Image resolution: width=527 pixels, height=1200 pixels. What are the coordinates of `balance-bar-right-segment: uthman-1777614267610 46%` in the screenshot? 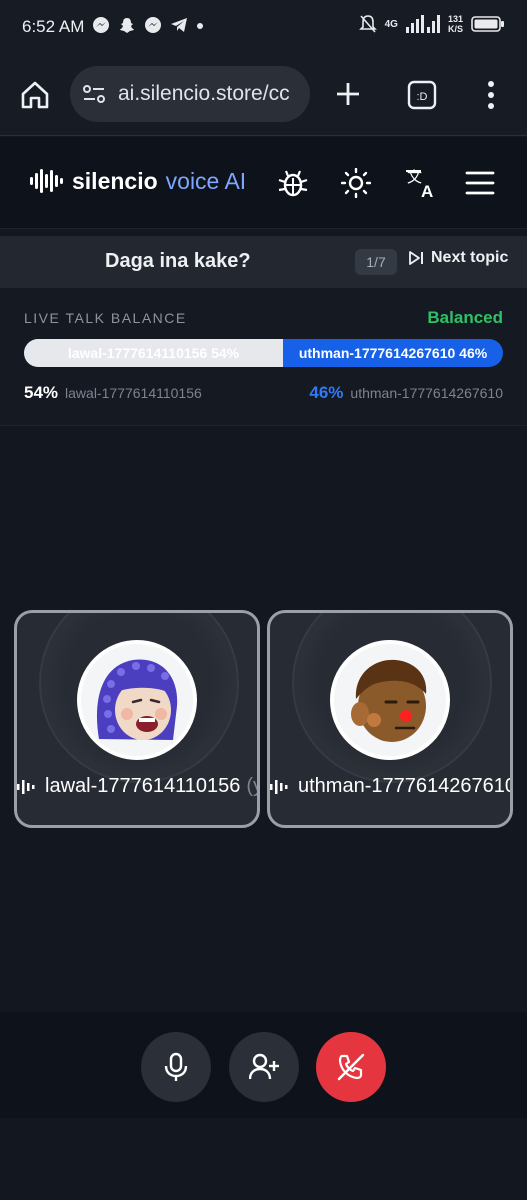 It's located at (393, 353).